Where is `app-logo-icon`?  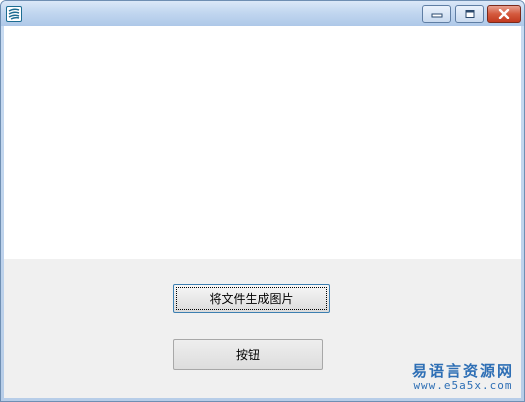 app-logo-icon is located at coordinates (14, 14).